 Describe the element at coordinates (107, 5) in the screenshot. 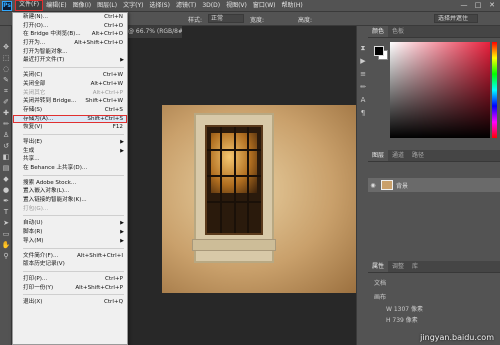

I see `menu-item-3: 图层(L)` at that location.